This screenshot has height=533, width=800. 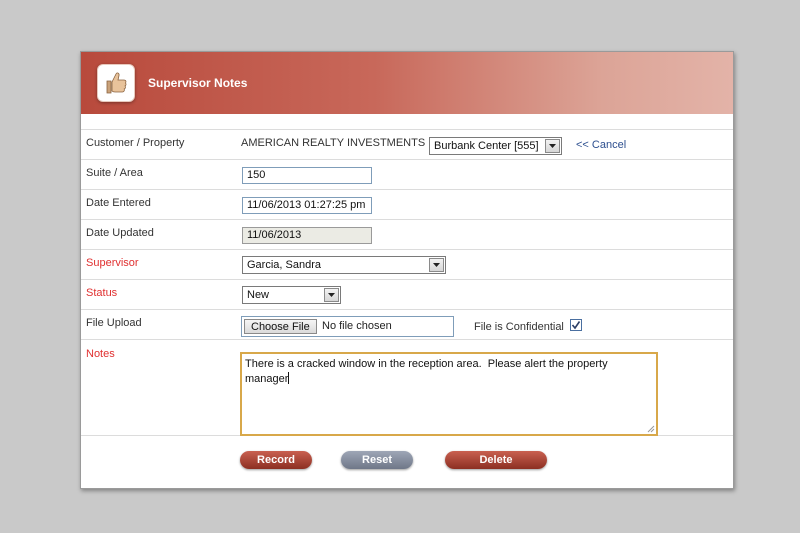 I want to click on record-button: Record, so click(x=276, y=460).